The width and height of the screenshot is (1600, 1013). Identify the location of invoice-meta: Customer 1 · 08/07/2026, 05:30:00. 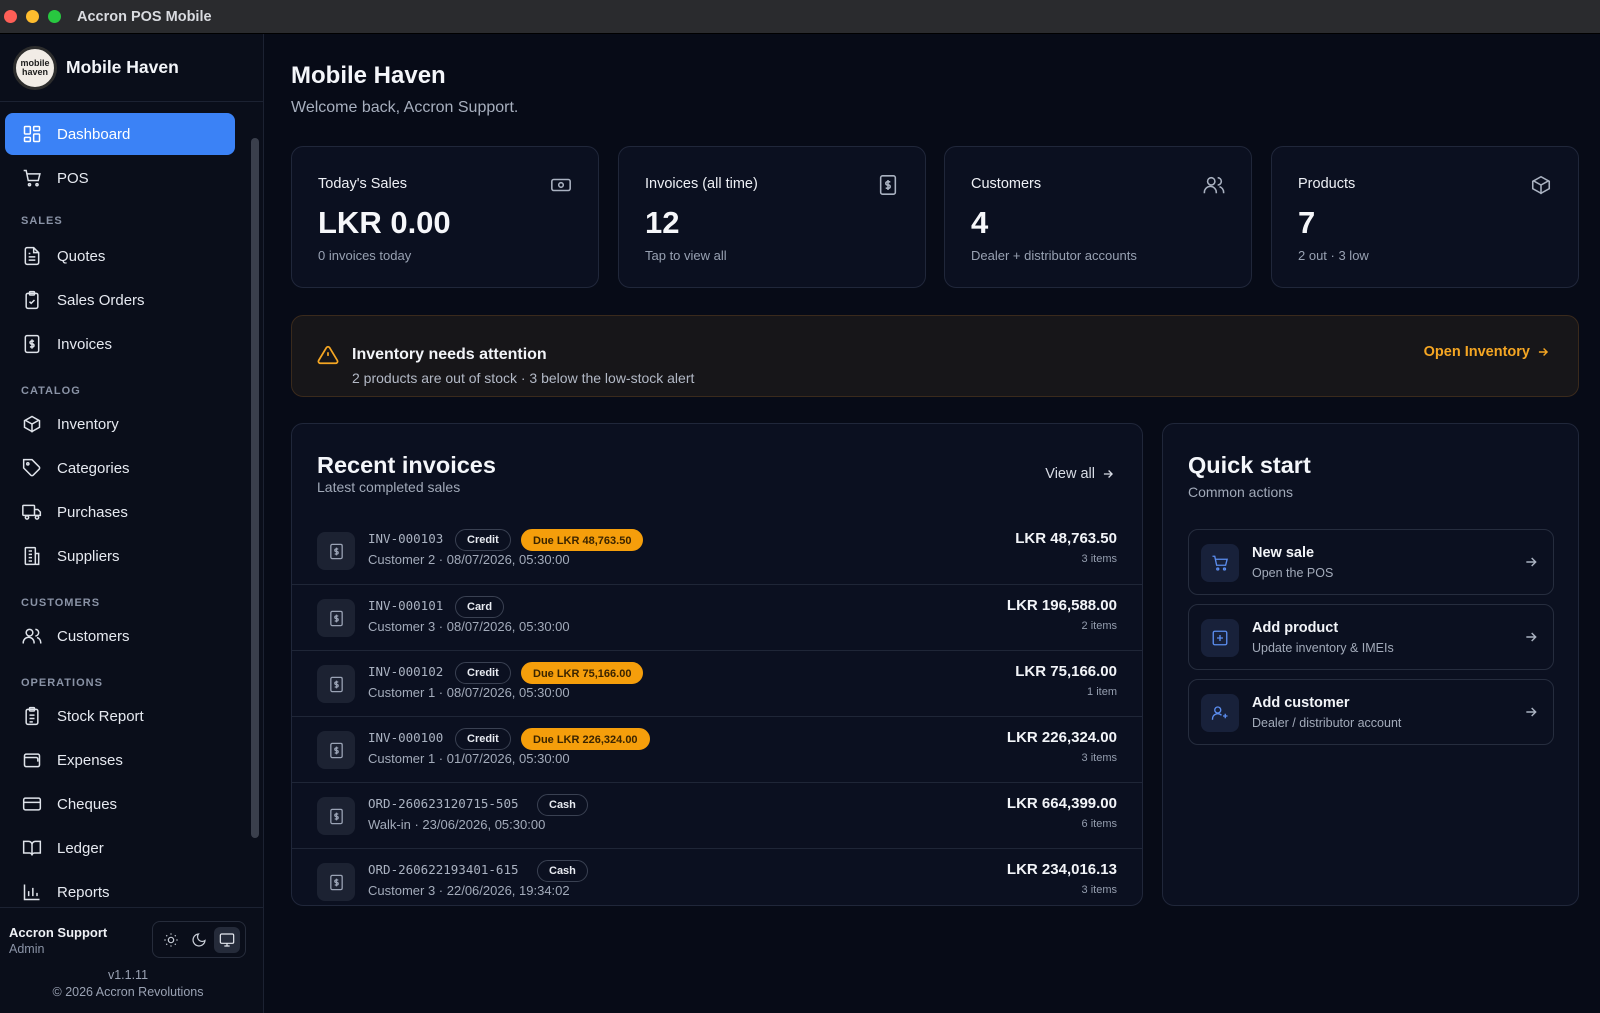
(469, 692).